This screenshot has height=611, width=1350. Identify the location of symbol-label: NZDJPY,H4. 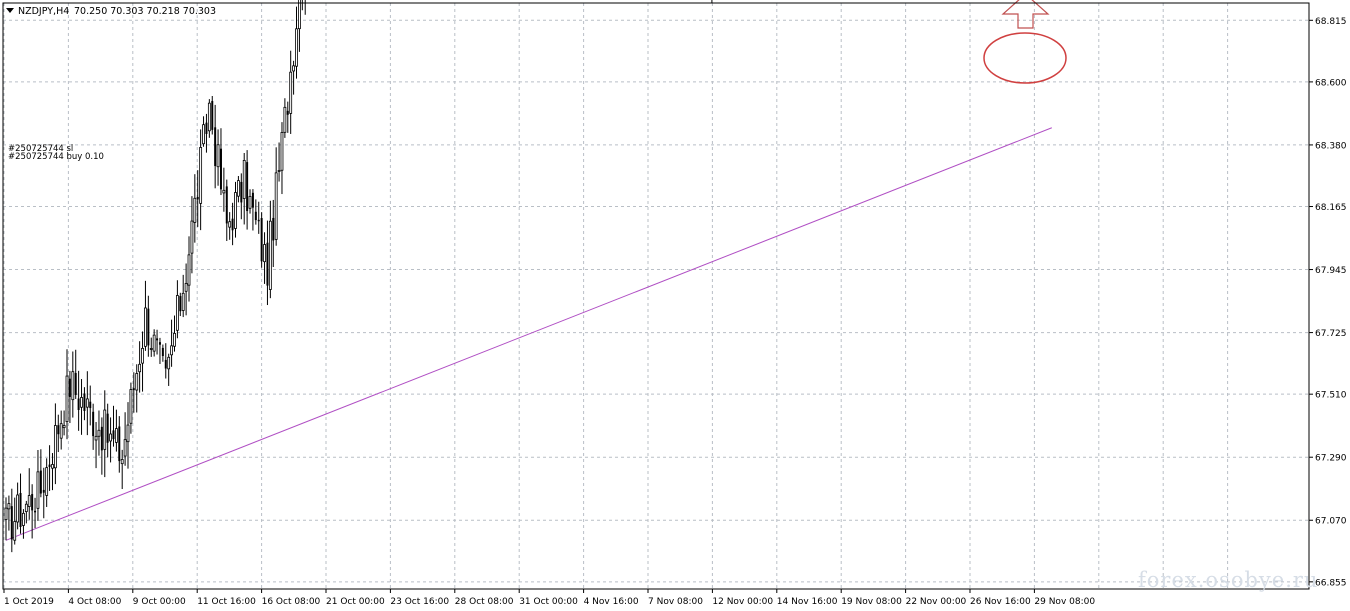
(43, 11).